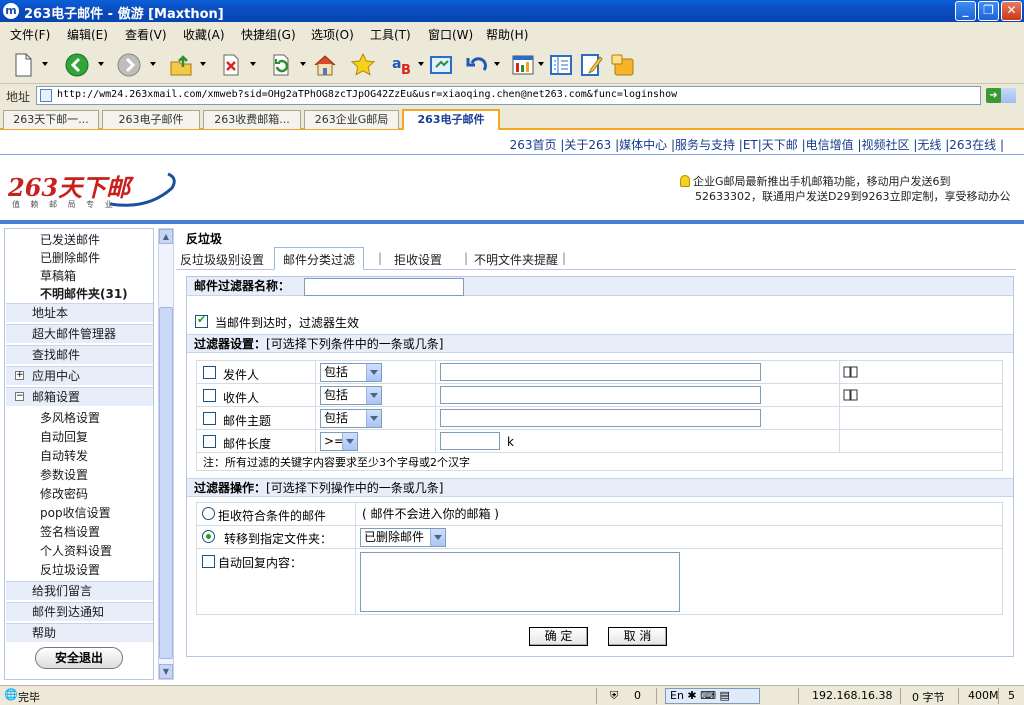  Describe the element at coordinates (79, 396) in the screenshot. I see `sidebar-item-mailbox-settings: − 邮箱设置` at that location.